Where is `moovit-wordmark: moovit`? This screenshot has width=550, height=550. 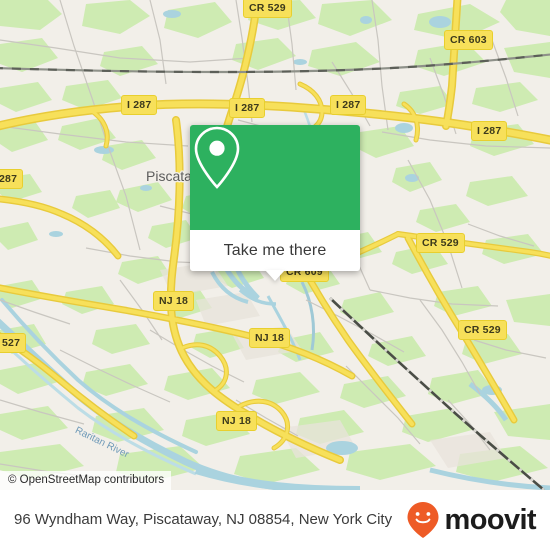 moovit-wordmark: moovit is located at coordinates (490, 519).